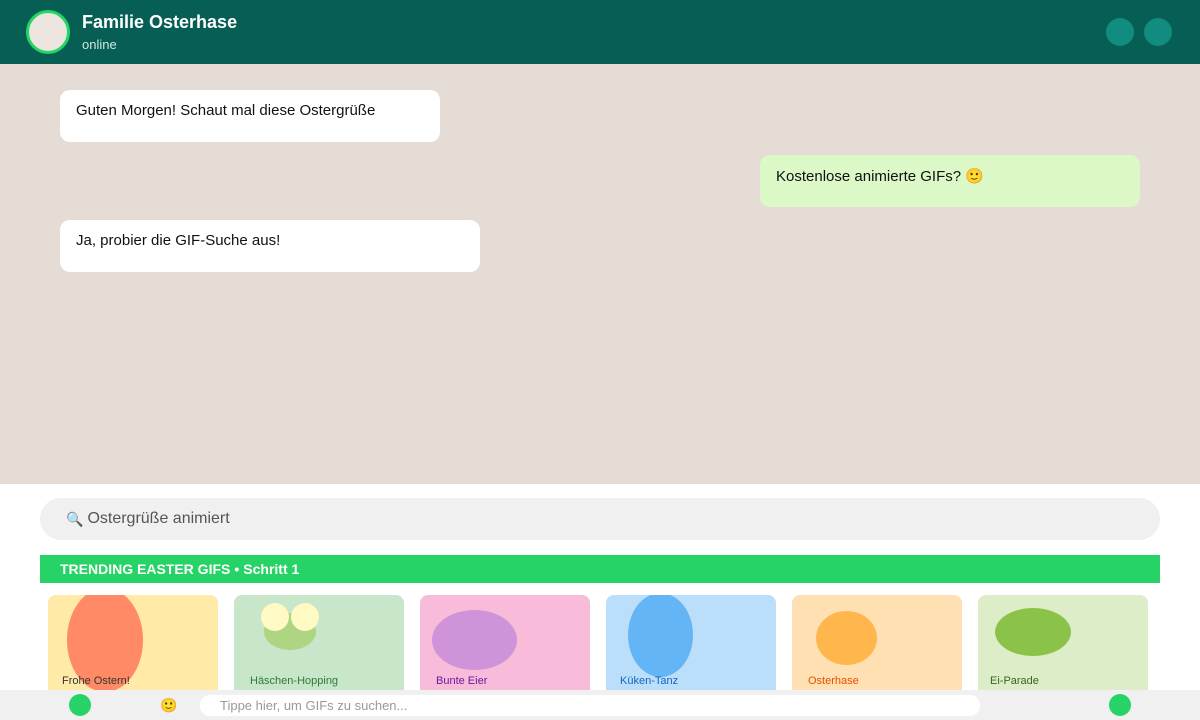  Describe the element at coordinates (159, 22) in the screenshot. I see `chat-title: Familie Osterhase` at that location.